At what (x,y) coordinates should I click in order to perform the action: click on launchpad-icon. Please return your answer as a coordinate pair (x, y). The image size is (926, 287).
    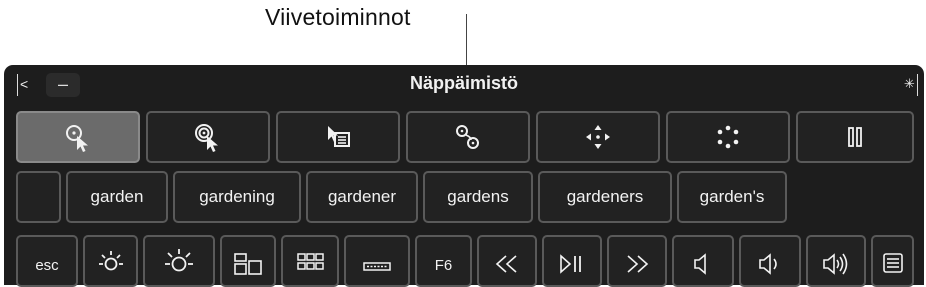
    Looking at the image, I should click on (310, 261).